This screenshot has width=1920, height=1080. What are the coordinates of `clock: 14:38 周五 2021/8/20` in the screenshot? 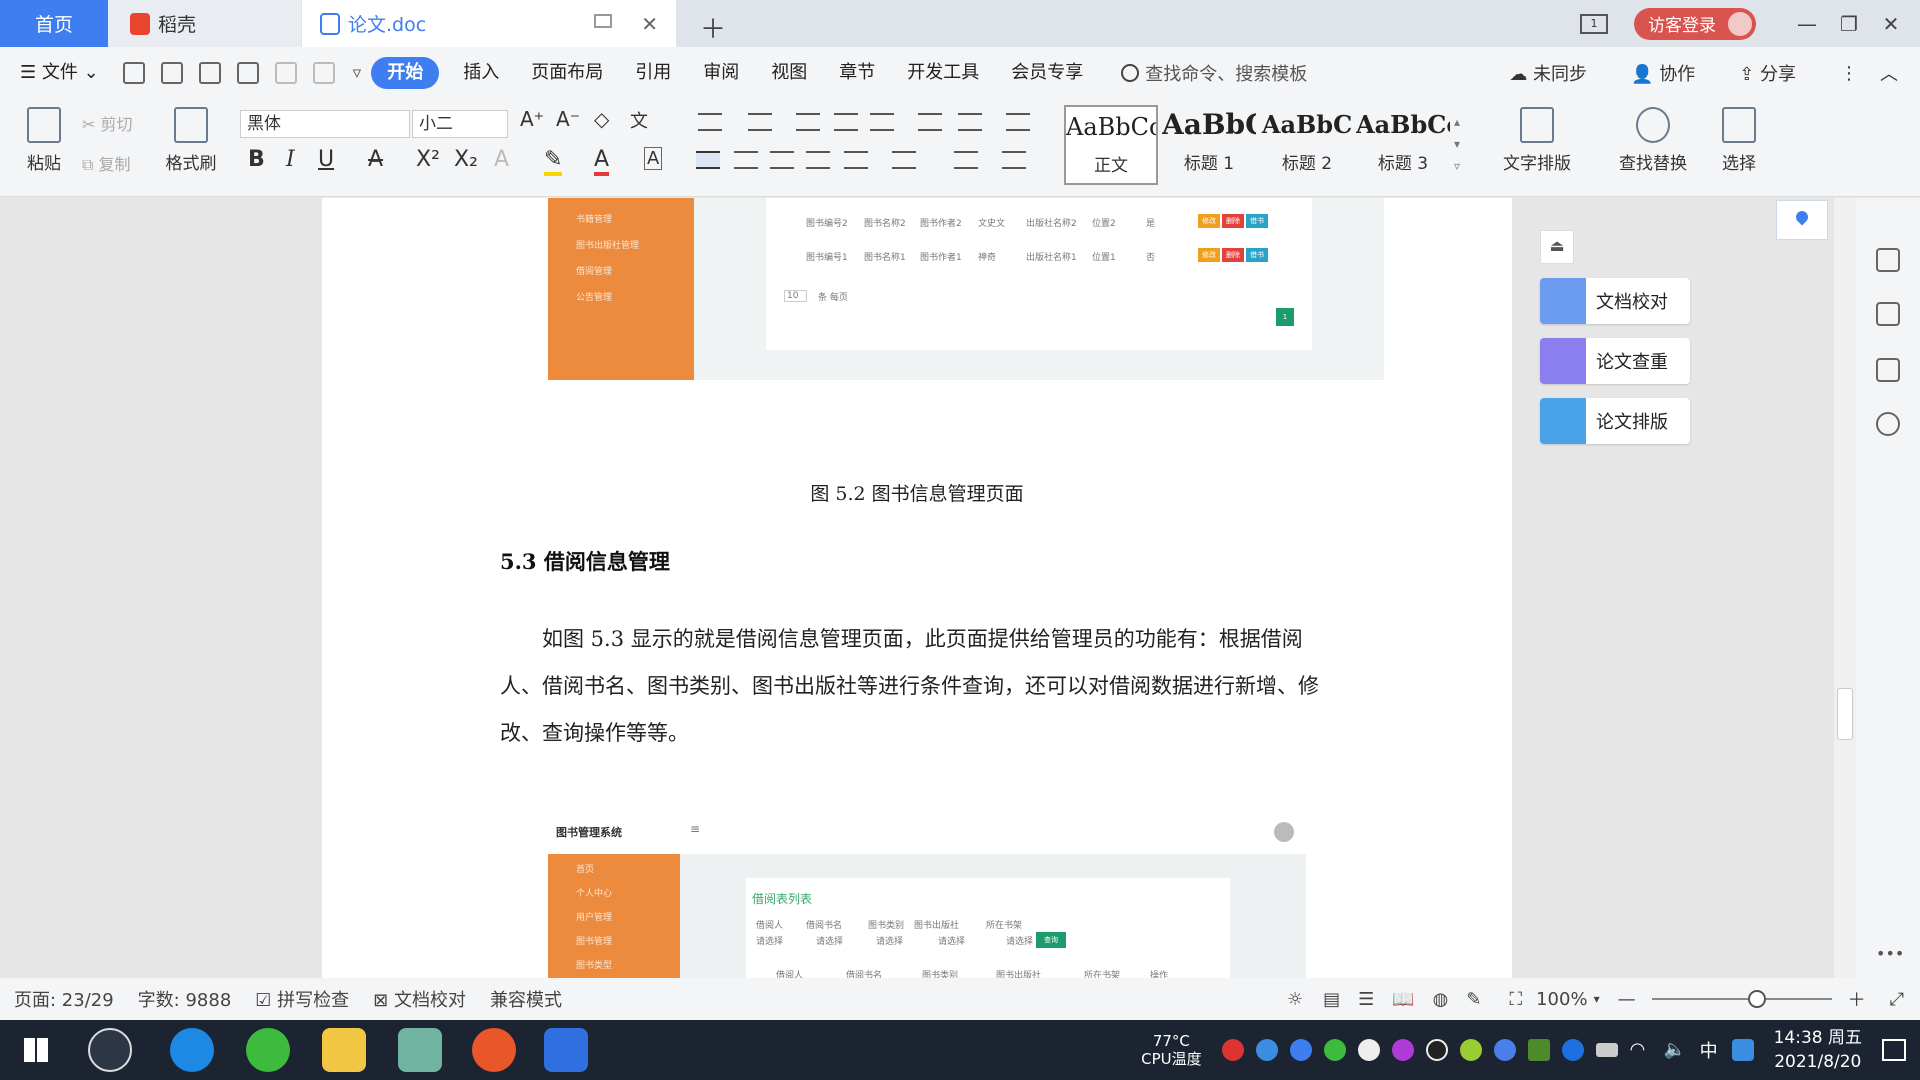 It's located at (1818, 1050).